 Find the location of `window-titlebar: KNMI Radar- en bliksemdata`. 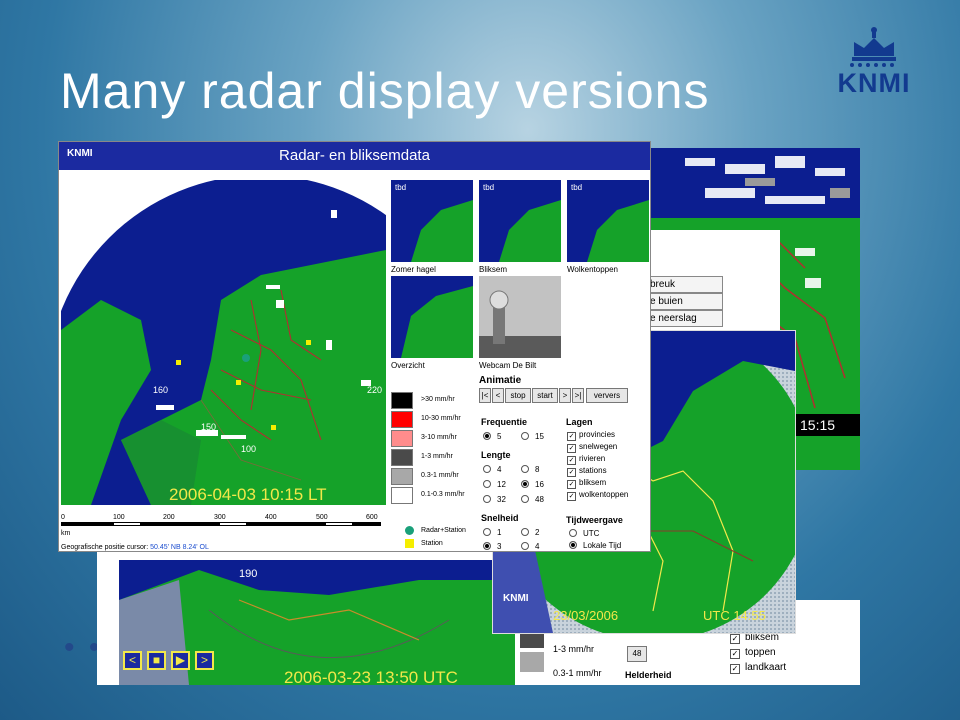

window-titlebar: KNMI Radar- en bliksemdata is located at coordinates (354, 156).